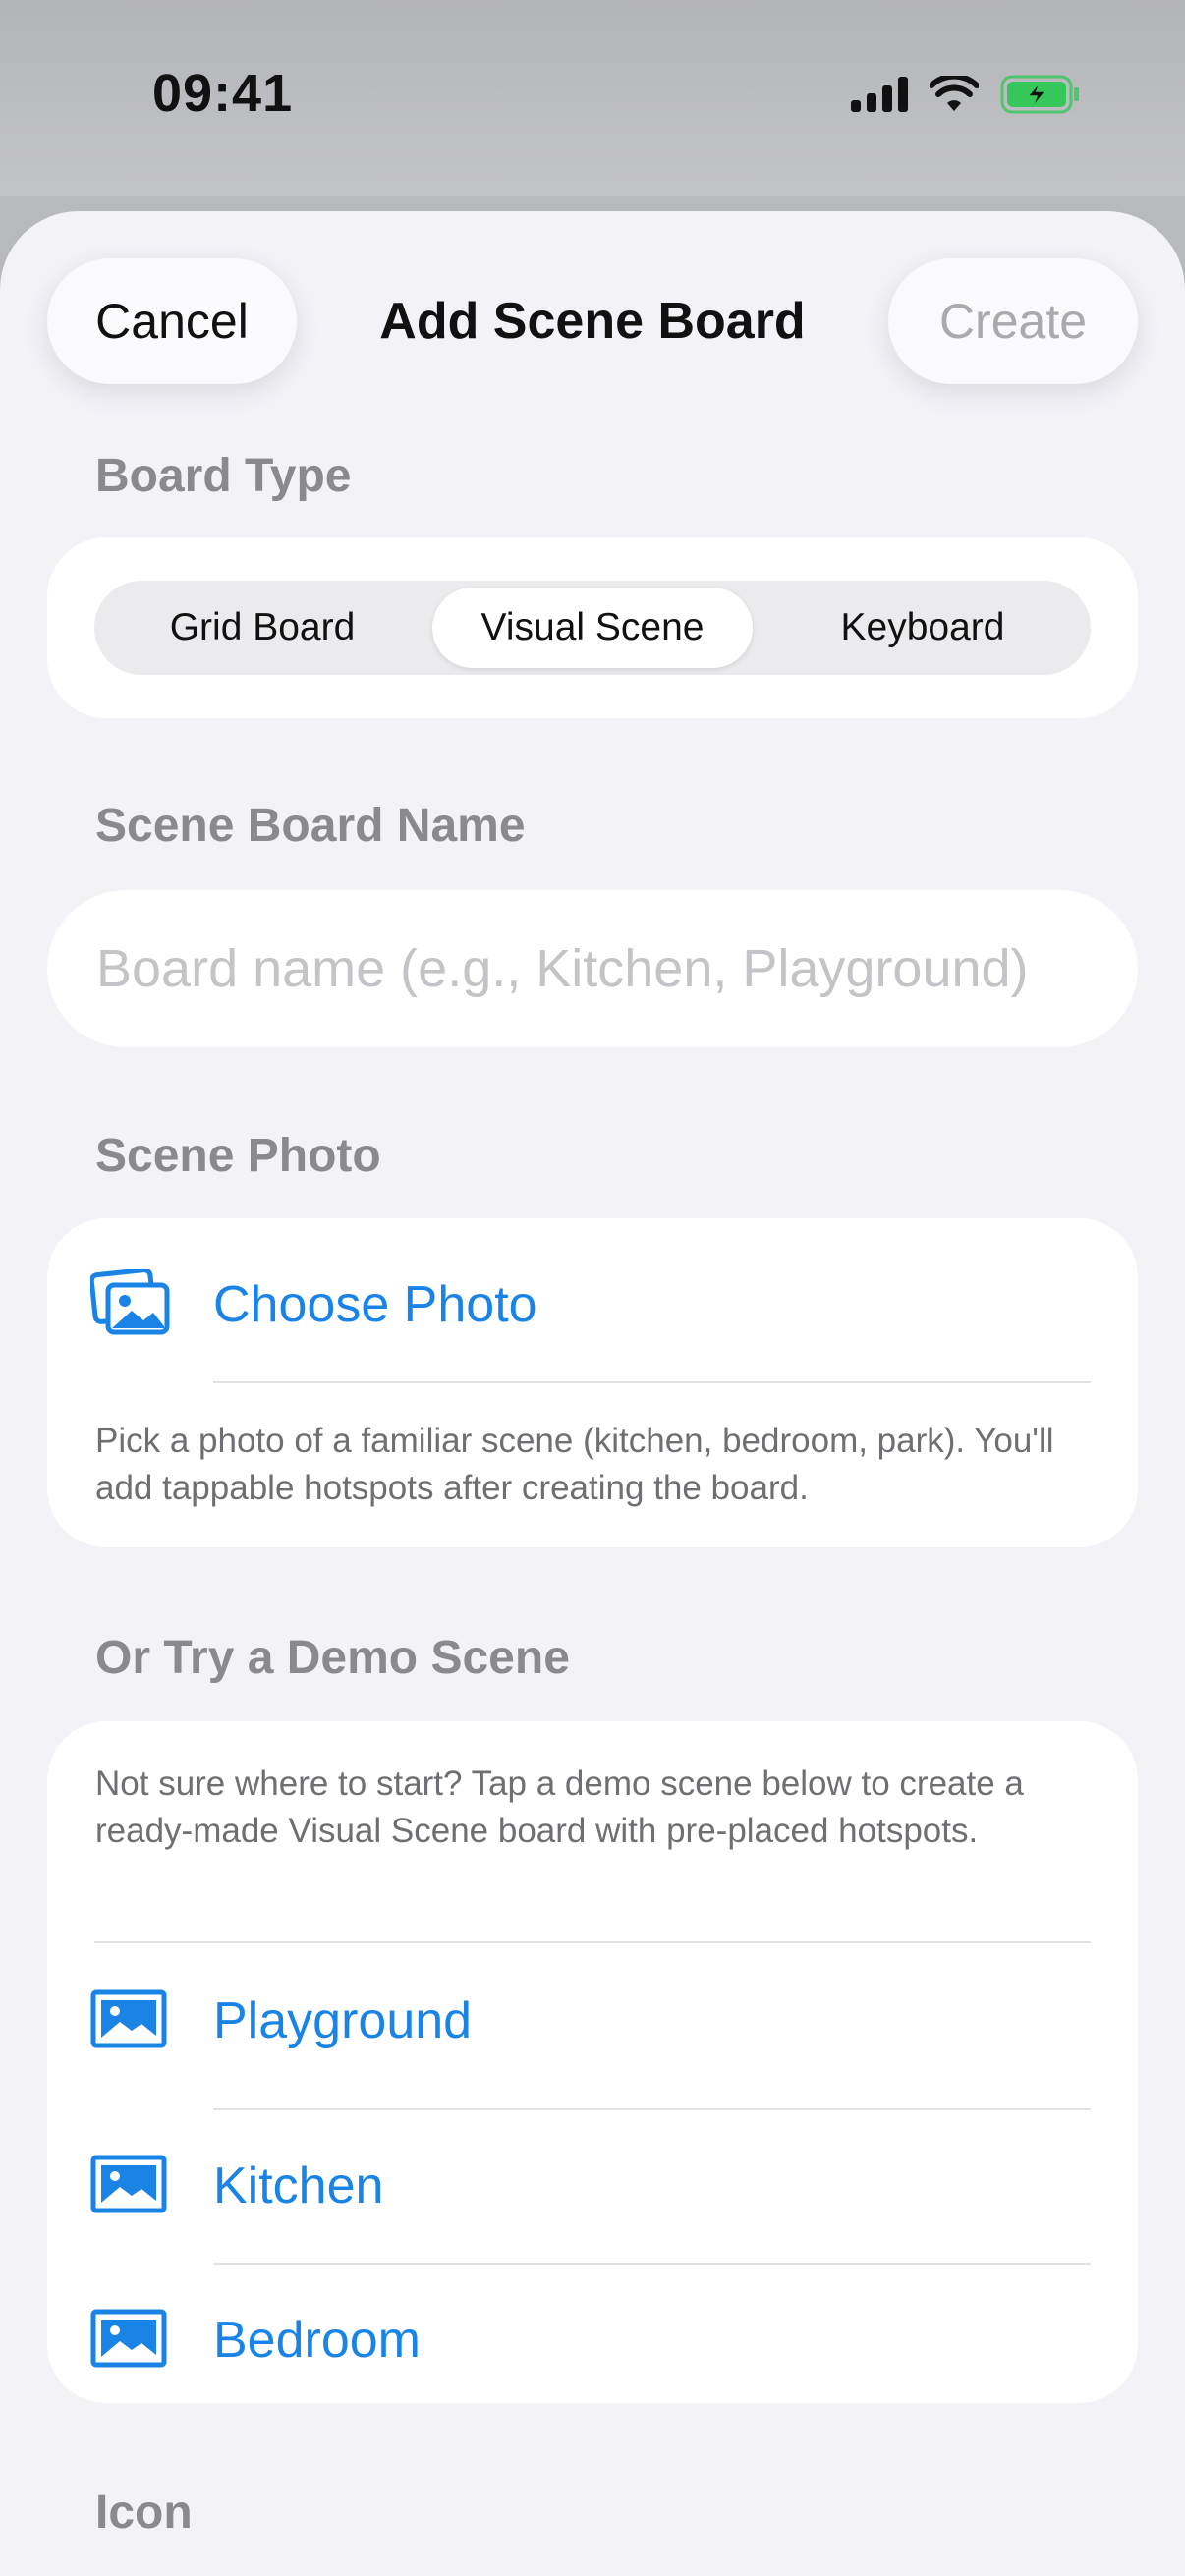 The width and height of the screenshot is (1185, 2576). Describe the element at coordinates (1013, 321) in the screenshot. I see `create-button: Create` at that location.